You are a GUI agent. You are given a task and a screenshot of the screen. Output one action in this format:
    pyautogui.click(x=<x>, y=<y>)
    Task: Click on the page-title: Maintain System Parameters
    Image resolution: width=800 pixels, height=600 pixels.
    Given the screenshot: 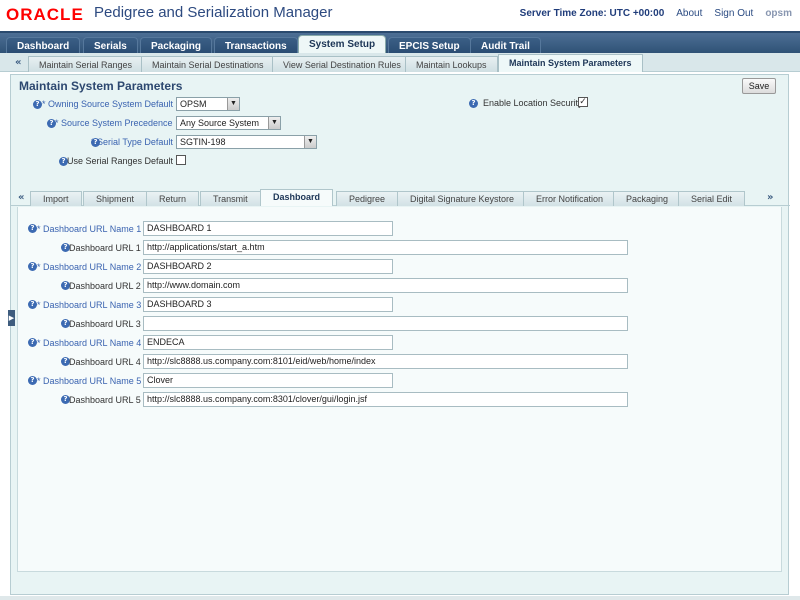 What is the action you would take?
    pyautogui.click(x=101, y=86)
    